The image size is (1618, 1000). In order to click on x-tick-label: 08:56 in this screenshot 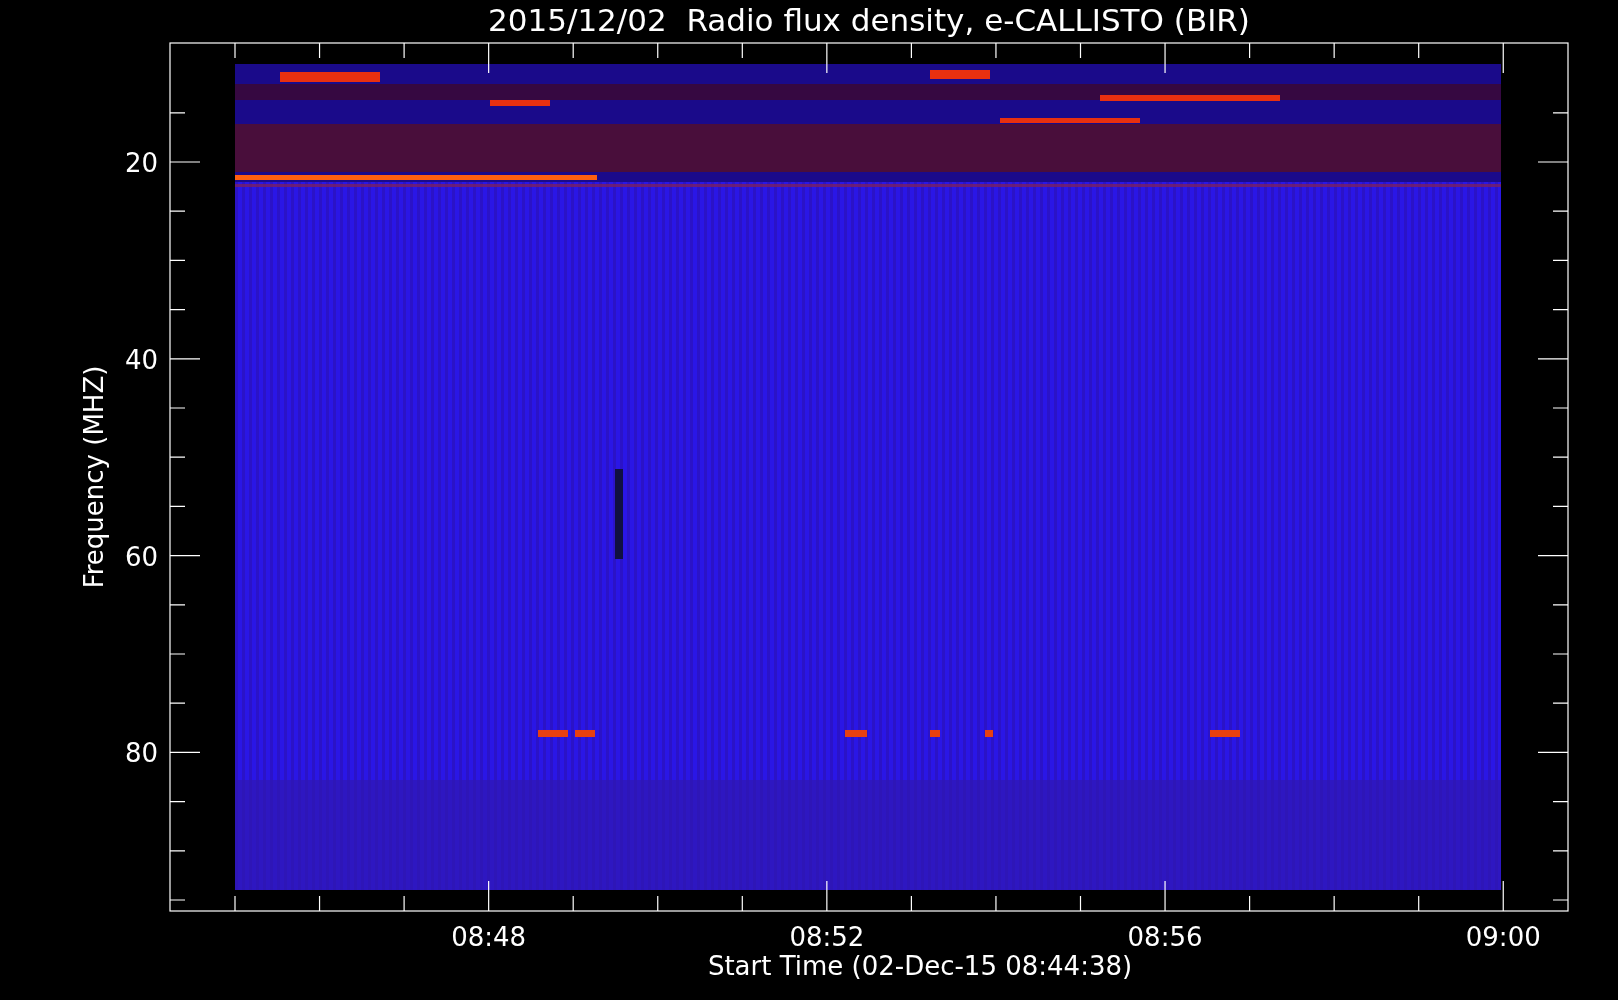, I will do `click(1165, 937)`.